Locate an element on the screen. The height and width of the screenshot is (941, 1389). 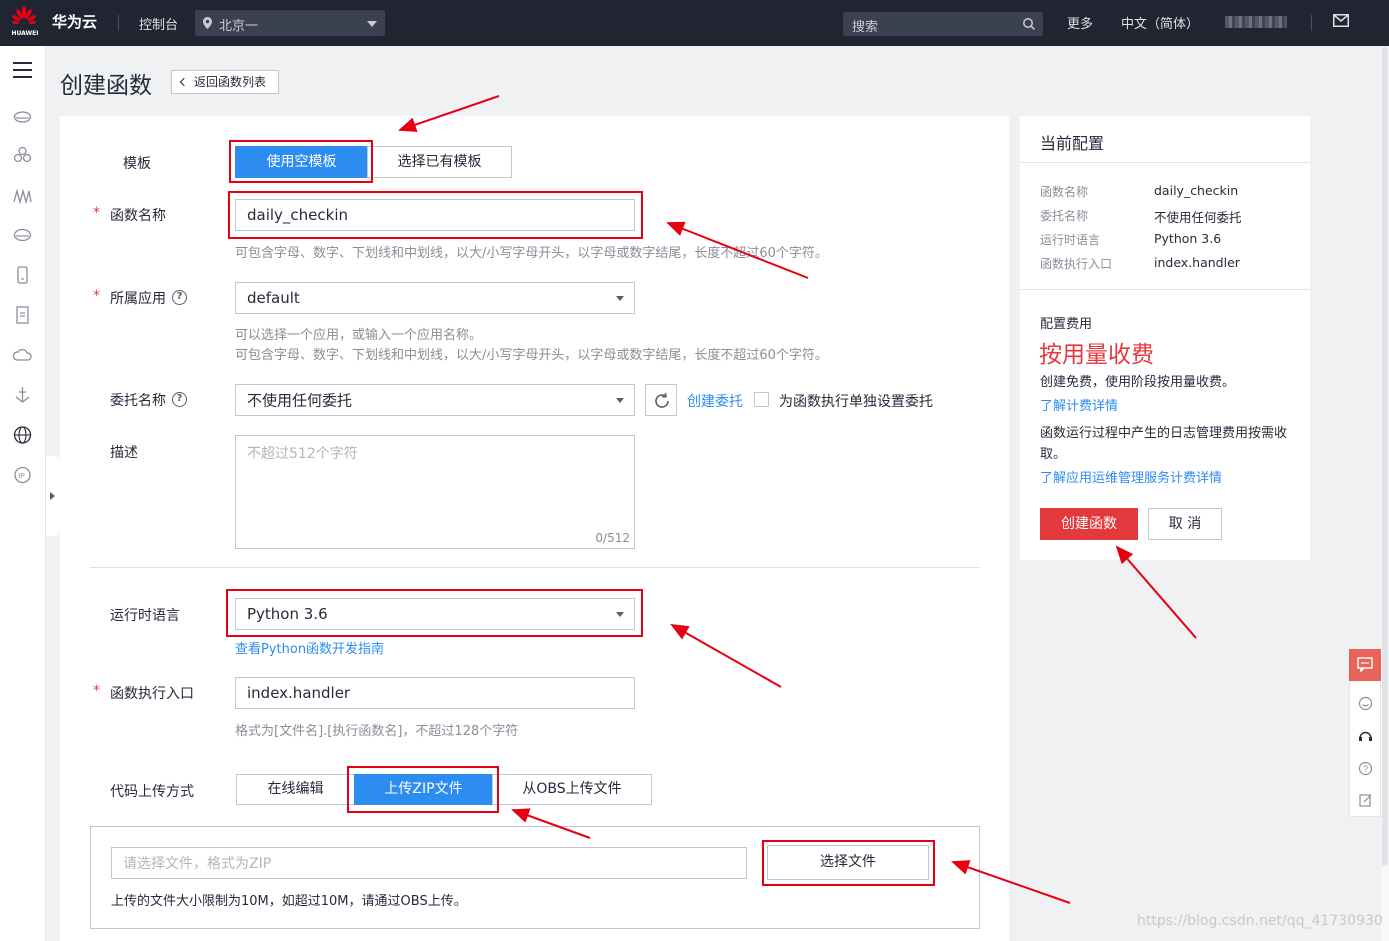
refresh-agency-button is located at coordinates (661, 400).